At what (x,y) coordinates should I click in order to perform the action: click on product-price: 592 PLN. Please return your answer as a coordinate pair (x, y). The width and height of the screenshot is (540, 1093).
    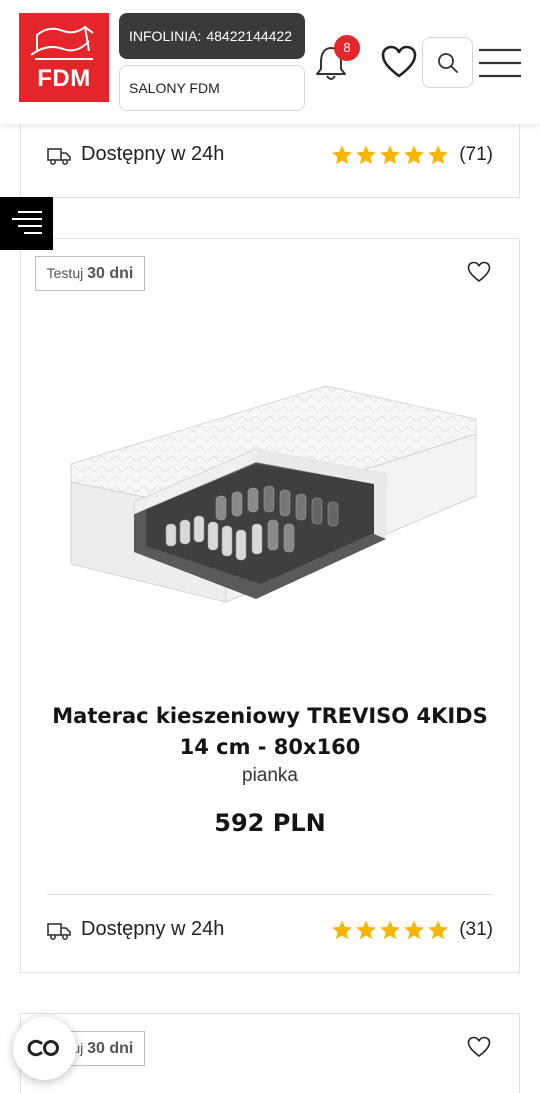
    Looking at the image, I should click on (270, 823).